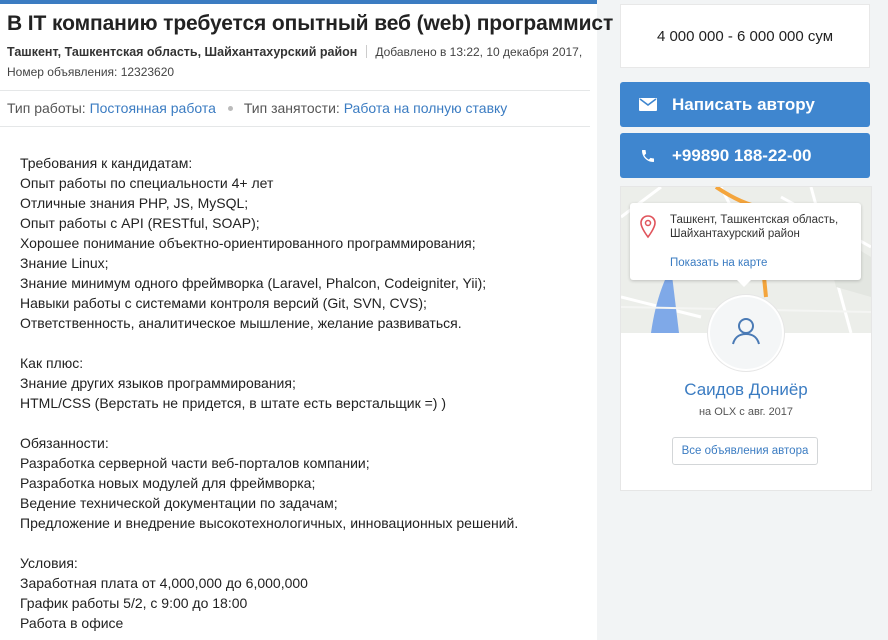  Describe the element at coordinates (745, 451) in the screenshot. I see `all-ads-button: Все объявления автора` at that location.